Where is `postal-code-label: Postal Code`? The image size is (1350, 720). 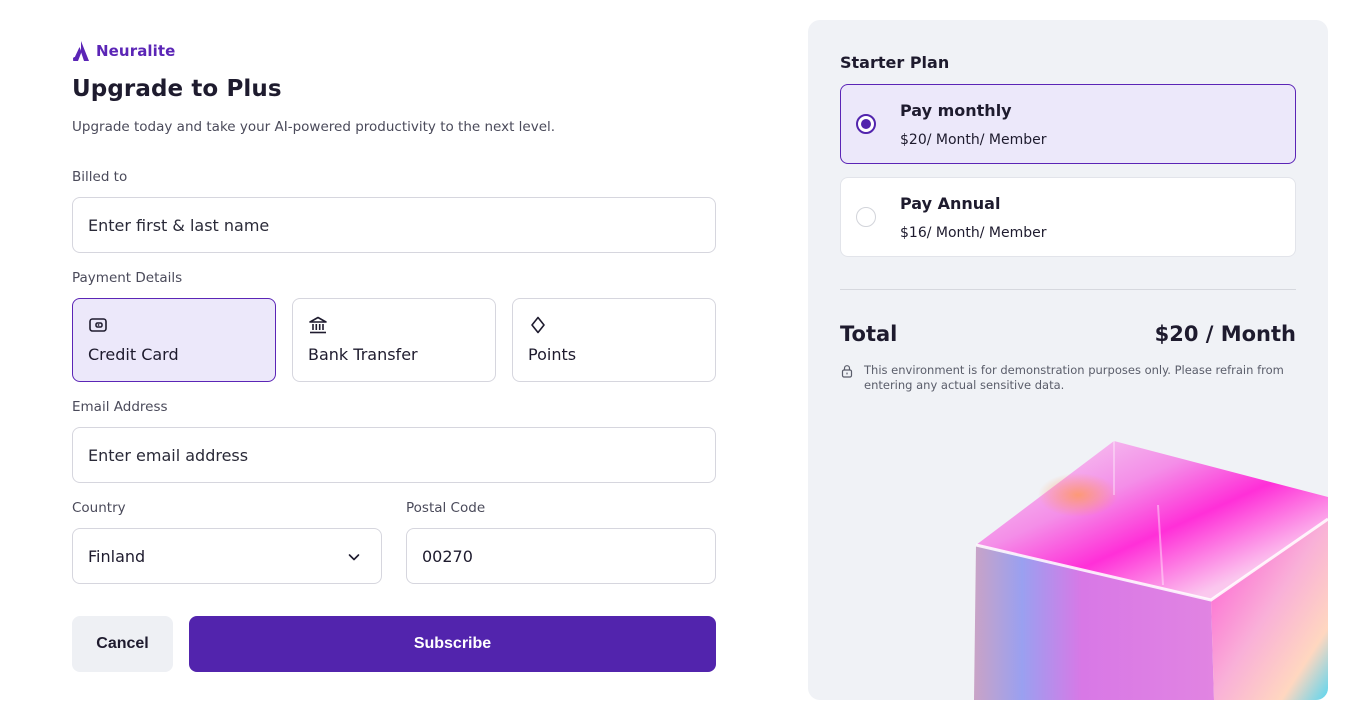 postal-code-label: Postal Code is located at coordinates (446, 508).